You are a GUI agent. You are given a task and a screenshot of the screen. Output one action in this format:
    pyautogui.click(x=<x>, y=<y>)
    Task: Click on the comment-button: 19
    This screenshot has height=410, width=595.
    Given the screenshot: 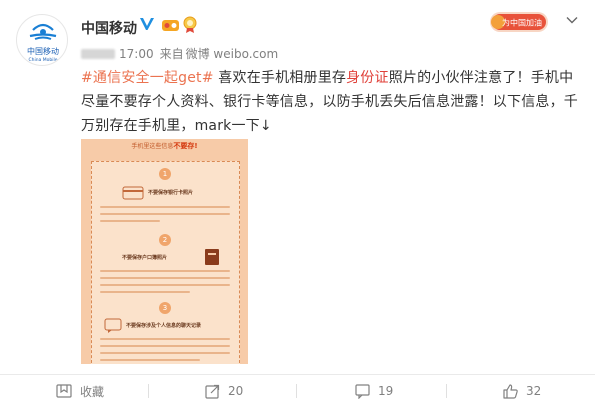 What is the action you would take?
    pyautogui.click(x=374, y=391)
    